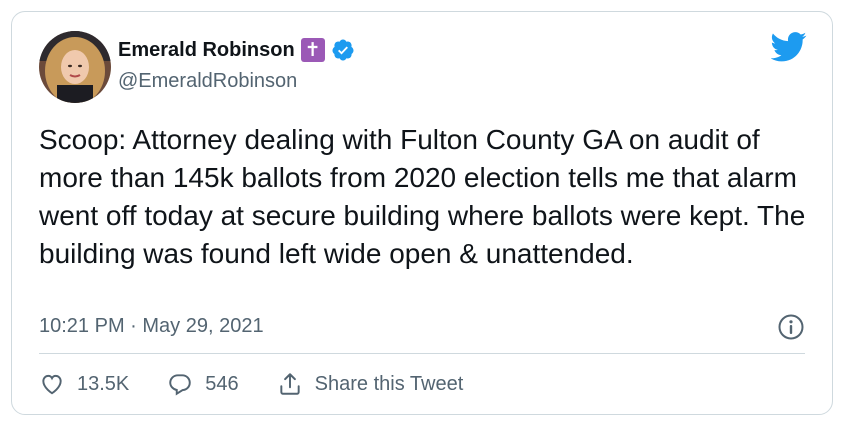  Describe the element at coordinates (312, 50) in the screenshot. I see `cross-emoji: ✝` at that location.